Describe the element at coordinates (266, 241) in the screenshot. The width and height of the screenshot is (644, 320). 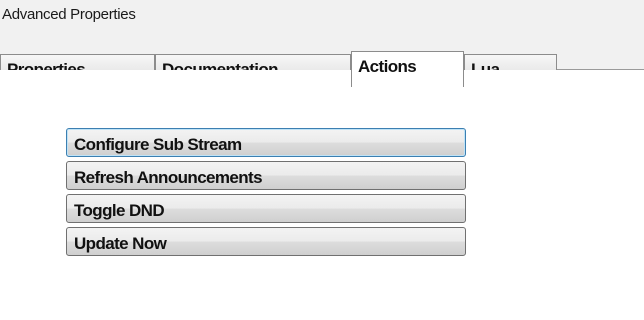
I see `update-now-button: Update Now` at that location.